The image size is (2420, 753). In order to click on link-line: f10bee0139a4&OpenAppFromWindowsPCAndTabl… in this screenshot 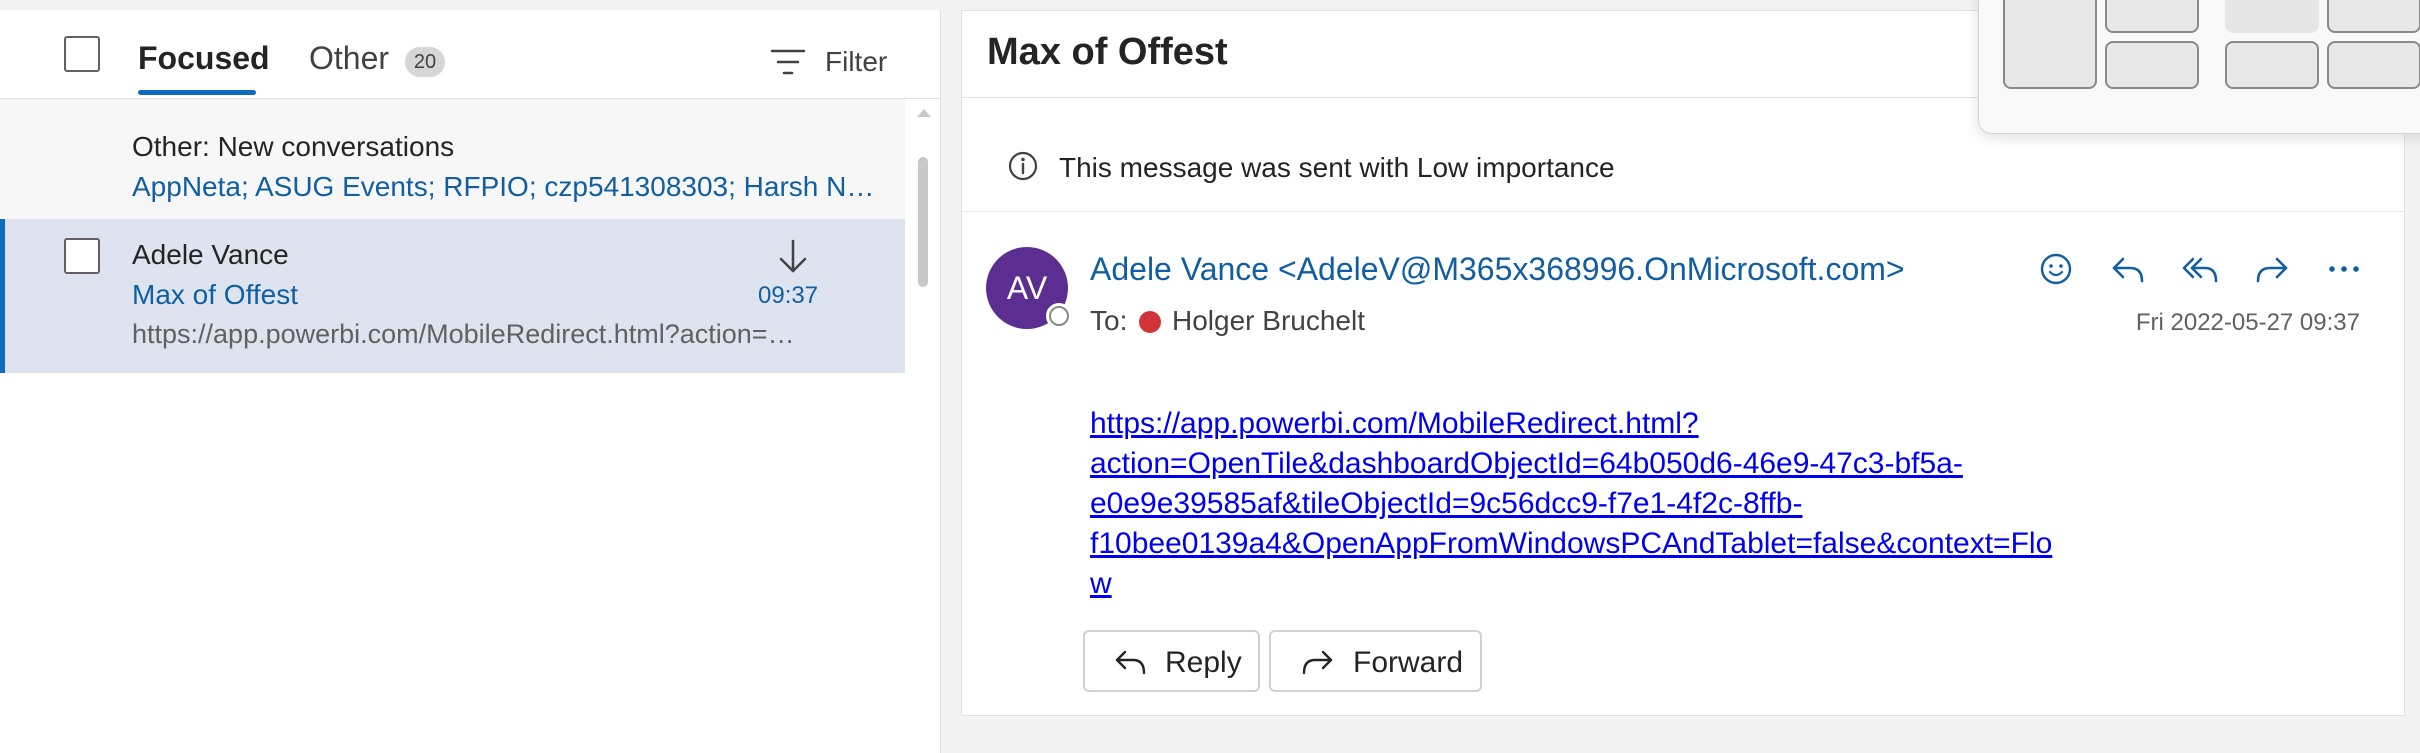, I will do `click(1571, 563)`.